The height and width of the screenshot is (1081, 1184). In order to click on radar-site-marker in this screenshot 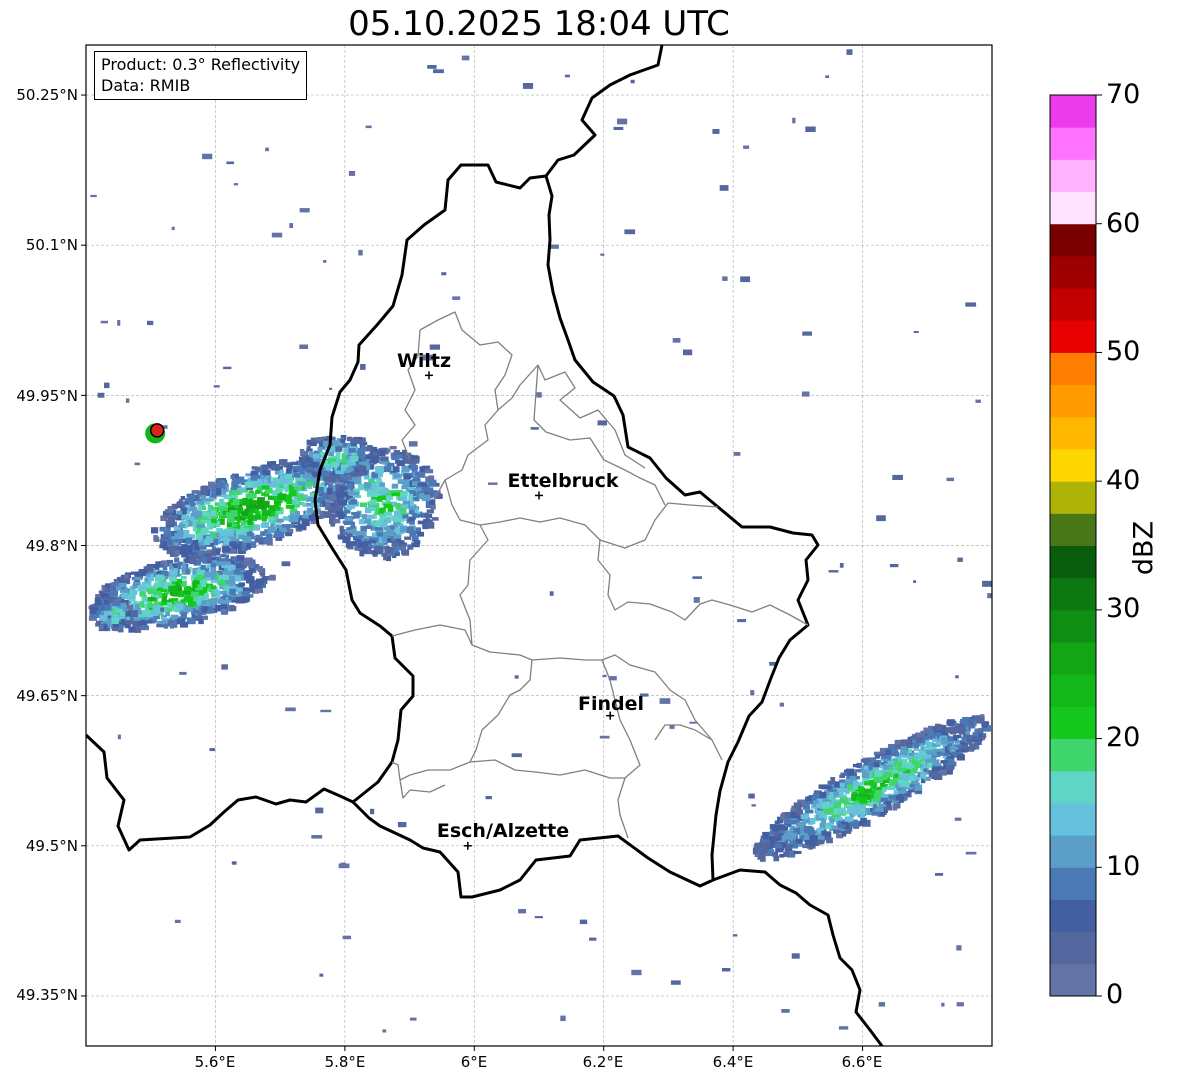, I will do `click(157, 430)`.